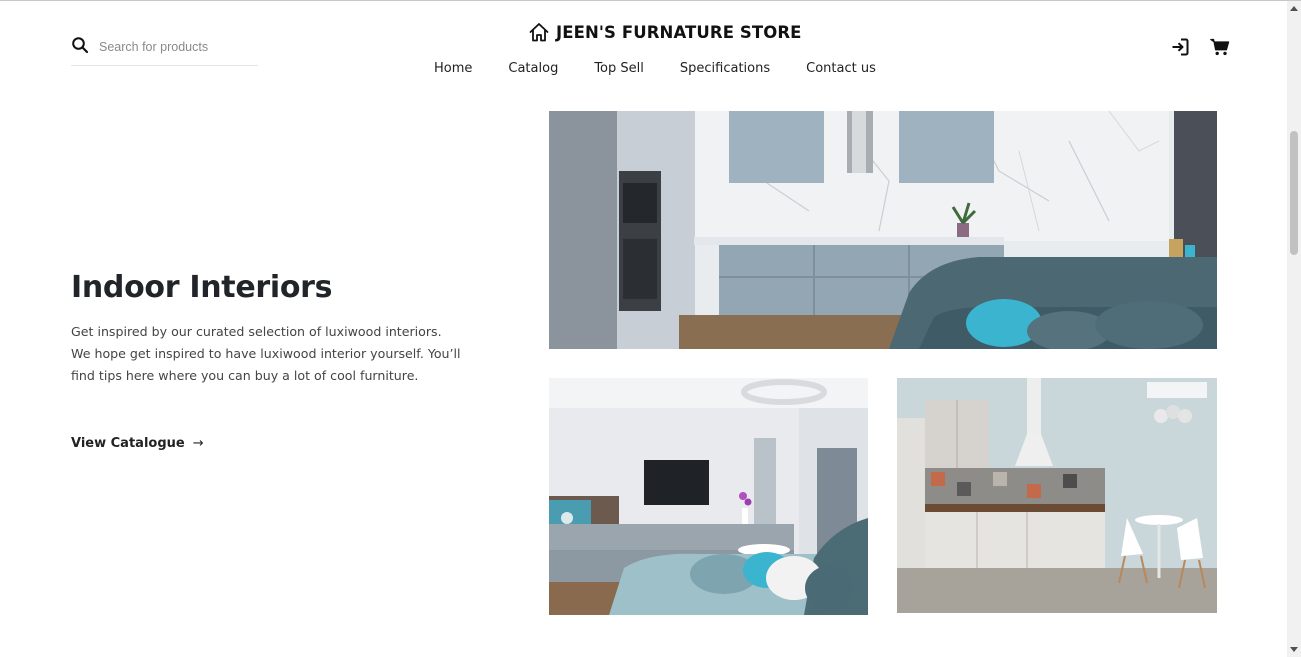  What do you see at coordinates (453, 68) in the screenshot?
I see `nav-home: Home` at bounding box center [453, 68].